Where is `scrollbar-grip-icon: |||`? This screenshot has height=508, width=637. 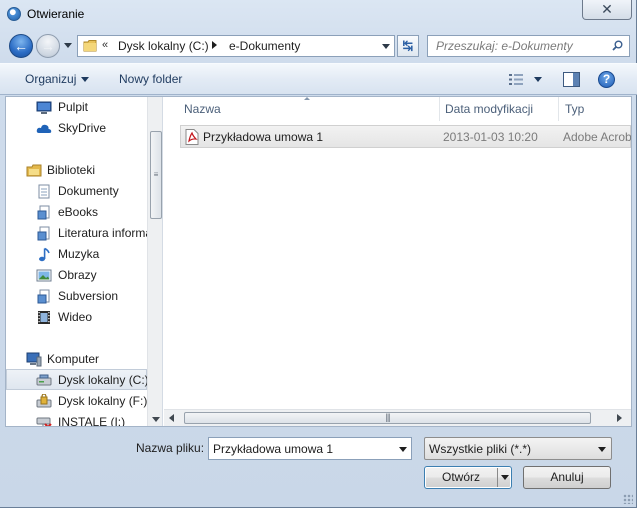
scrollbar-grip-icon: ||| is located at coordinates (387, 417).